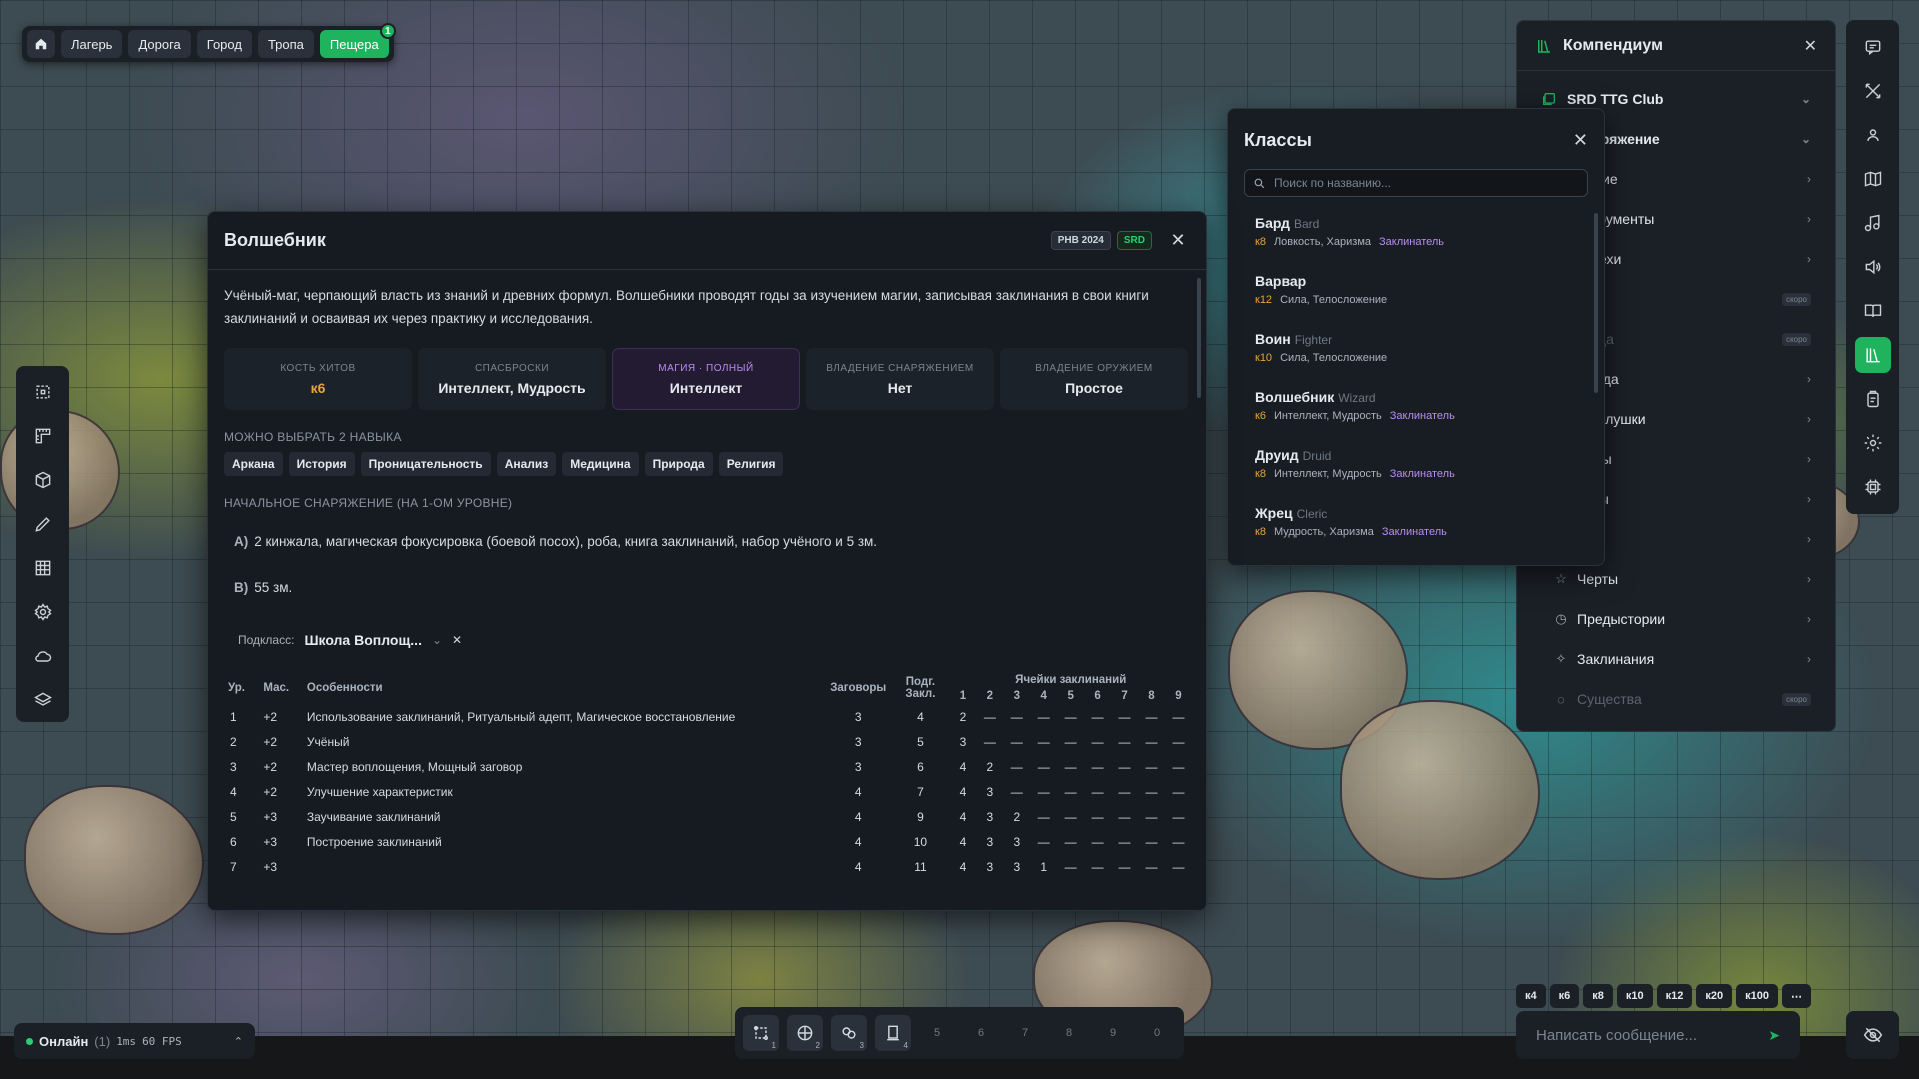 This screenshot has width=1919, height=1079. Describe the element at coordinates (1416, 236) in the screenshot. I see `class-list-item: Бард Bard к8 Ловкость, Харизма Заклинатель` at that location.